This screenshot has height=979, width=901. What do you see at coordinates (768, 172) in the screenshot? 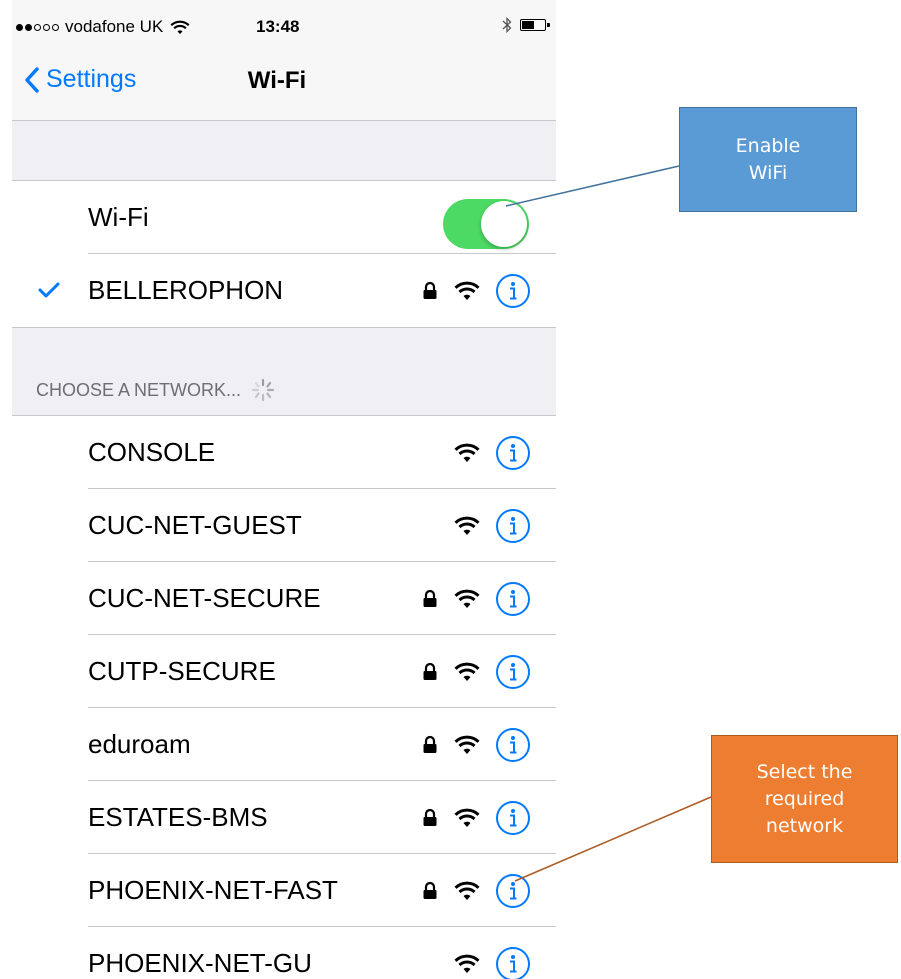
I see `callout-text: WiFi` at bounding box center [768, 172].